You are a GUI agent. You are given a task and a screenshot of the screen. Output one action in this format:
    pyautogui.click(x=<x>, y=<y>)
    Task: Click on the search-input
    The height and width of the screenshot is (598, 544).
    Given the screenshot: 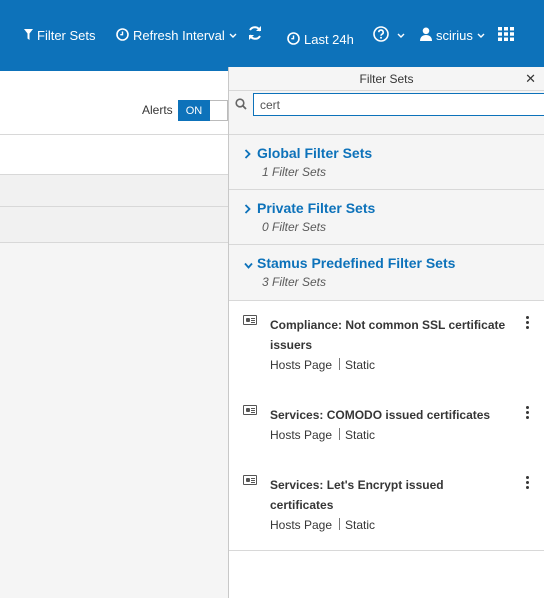 What is the action you would take?
    pyautogui.click(x=398, y=104)
    